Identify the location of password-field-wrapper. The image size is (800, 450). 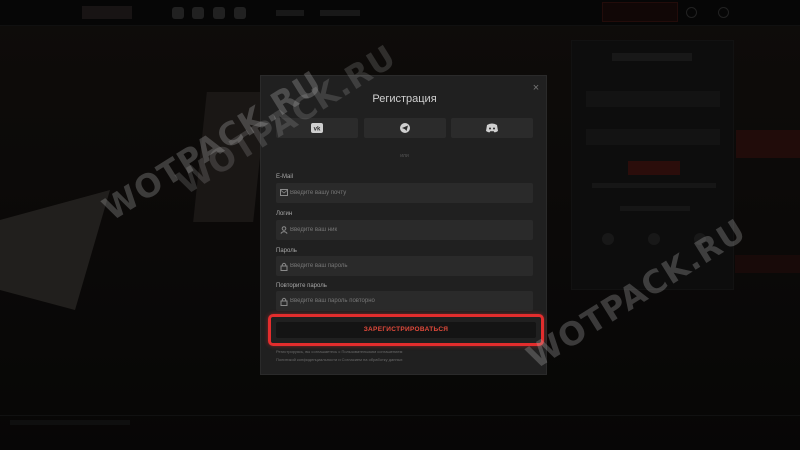
(404, 266).